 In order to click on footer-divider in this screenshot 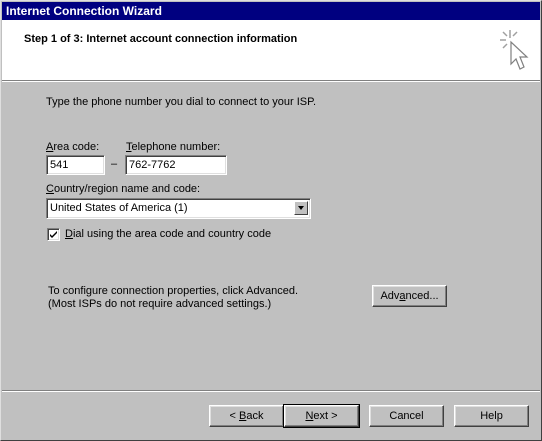, I will do `click(271, 391)`.